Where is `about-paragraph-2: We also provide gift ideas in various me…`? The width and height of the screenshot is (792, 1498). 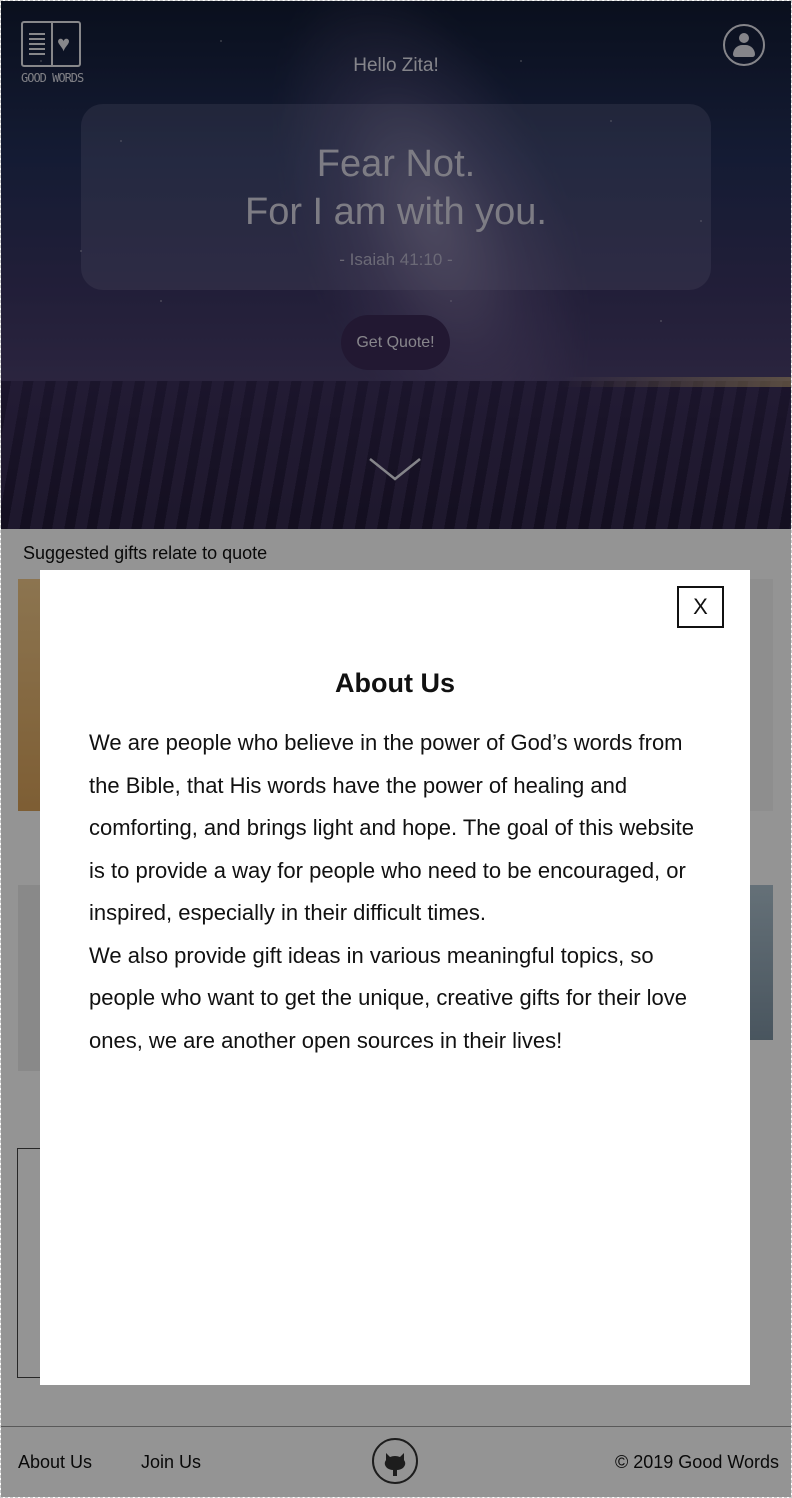
about-paragraph-2: We also provide gift ideas in various me… is located at coordinates (388, 997).